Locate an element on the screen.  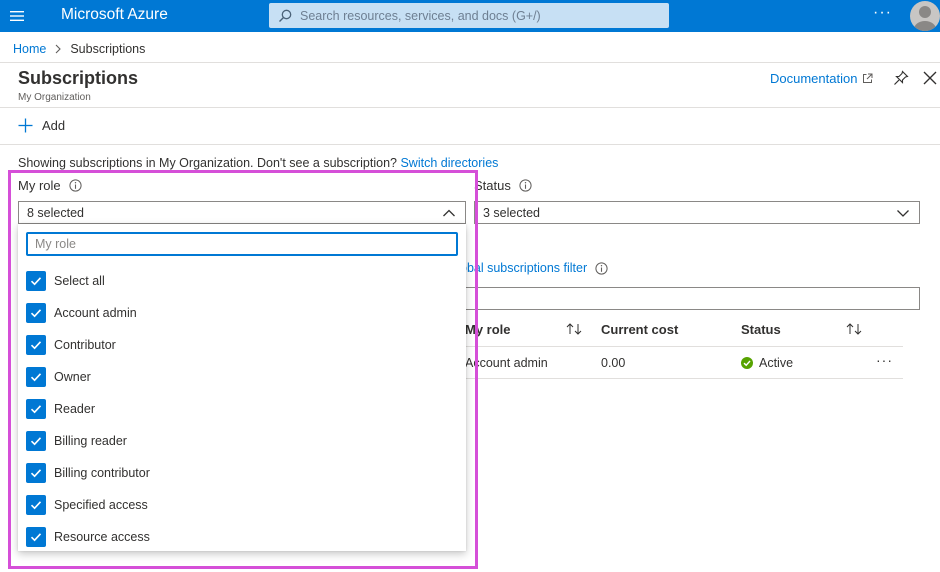
top-bar: Microsoft Azure ··· is located at coordinates (470, 16).